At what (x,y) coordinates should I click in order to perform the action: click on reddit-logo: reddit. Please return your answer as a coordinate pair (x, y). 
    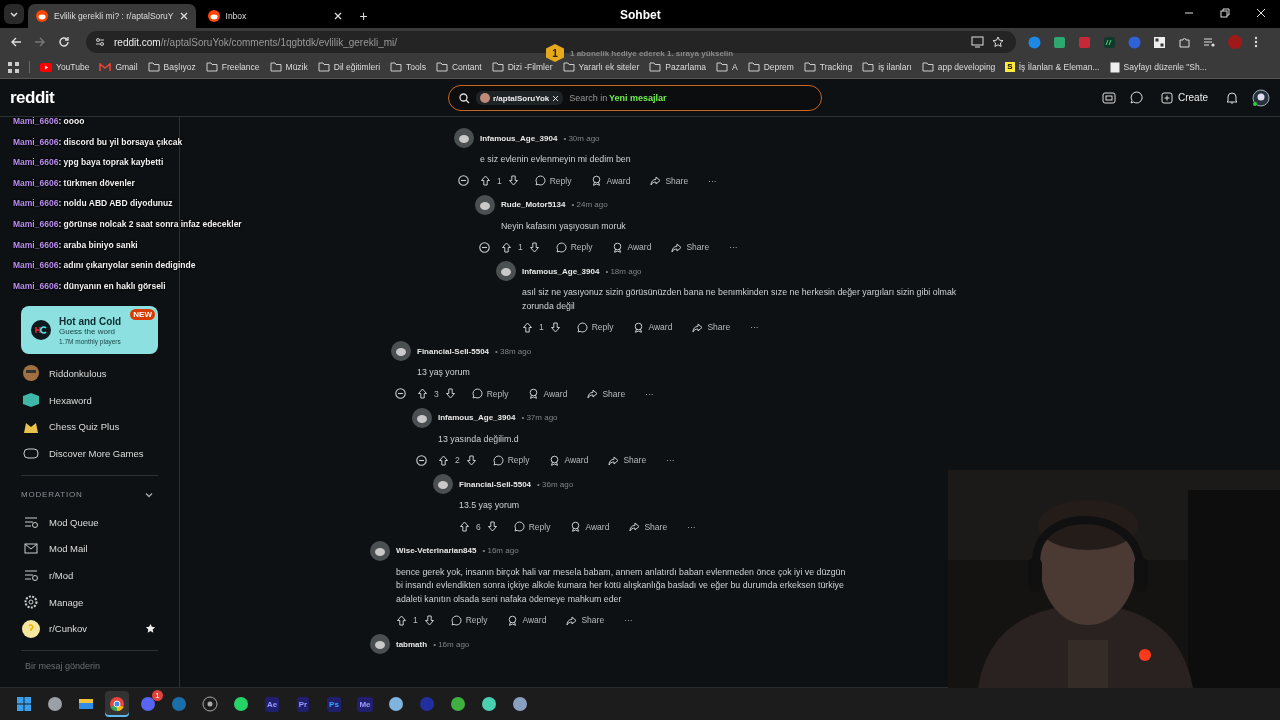
    Looking at the image, I should click on (32, 97).